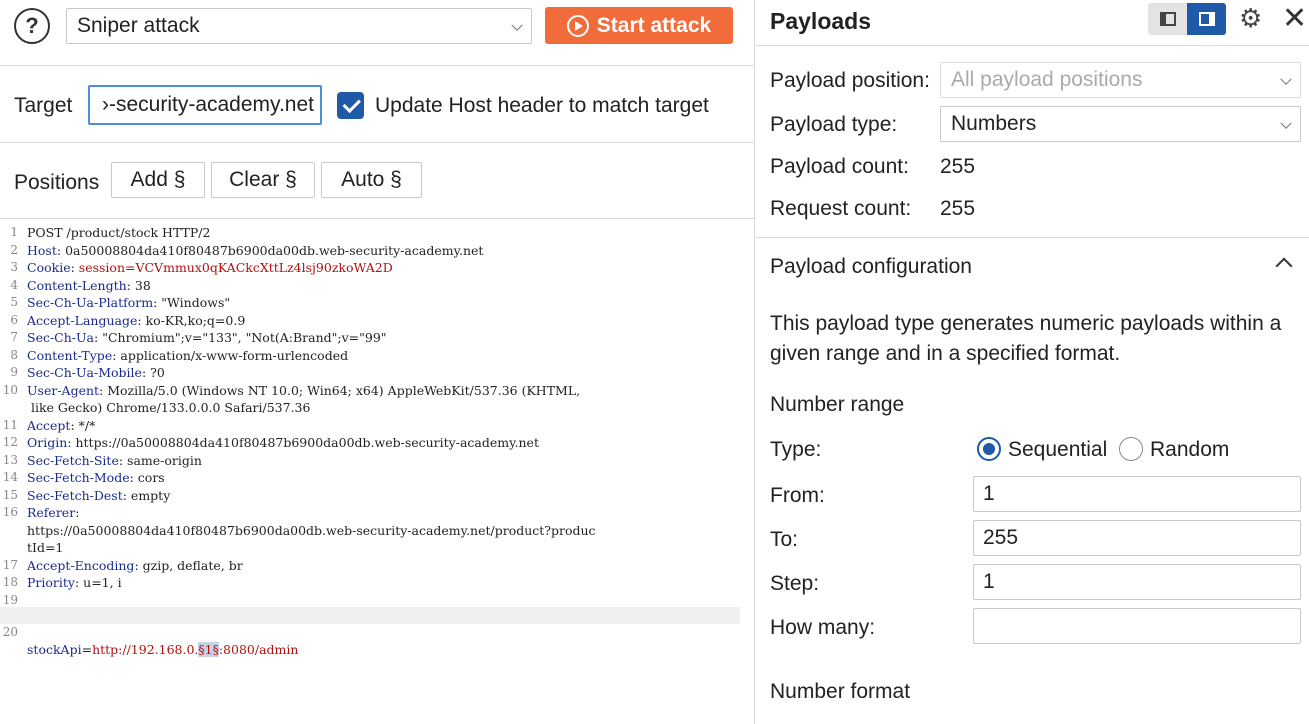 This screenshot has height=724, width=1309. I want to click on line-content: Accept-Encoding: gzip, deflate, br, so click(135, 565).